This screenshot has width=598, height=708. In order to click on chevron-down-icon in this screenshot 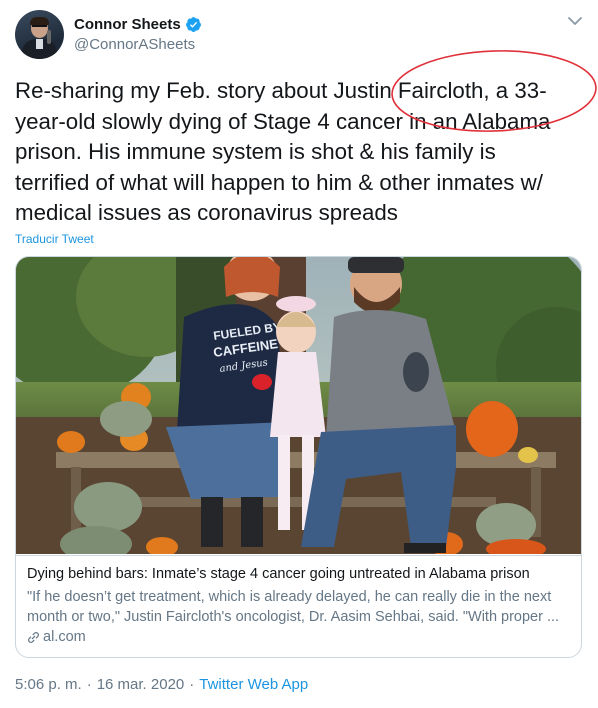, I will do `click(575, 21)`.